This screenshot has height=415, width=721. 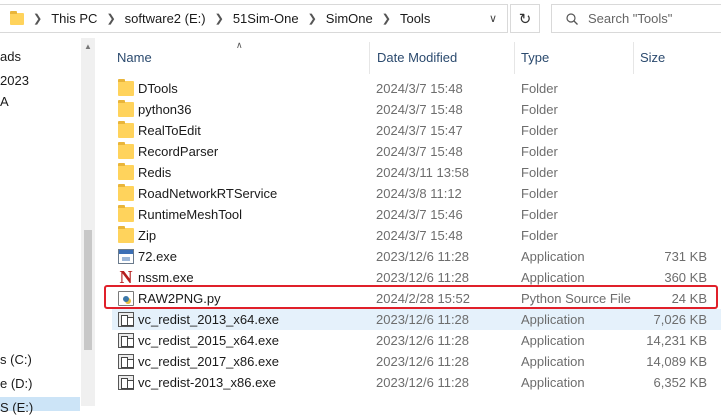 What do you see at coordinates (16, 407) in the screenshot?
I see `nav-item-drive-e: S (E:)` at bounding box center [16, 407].